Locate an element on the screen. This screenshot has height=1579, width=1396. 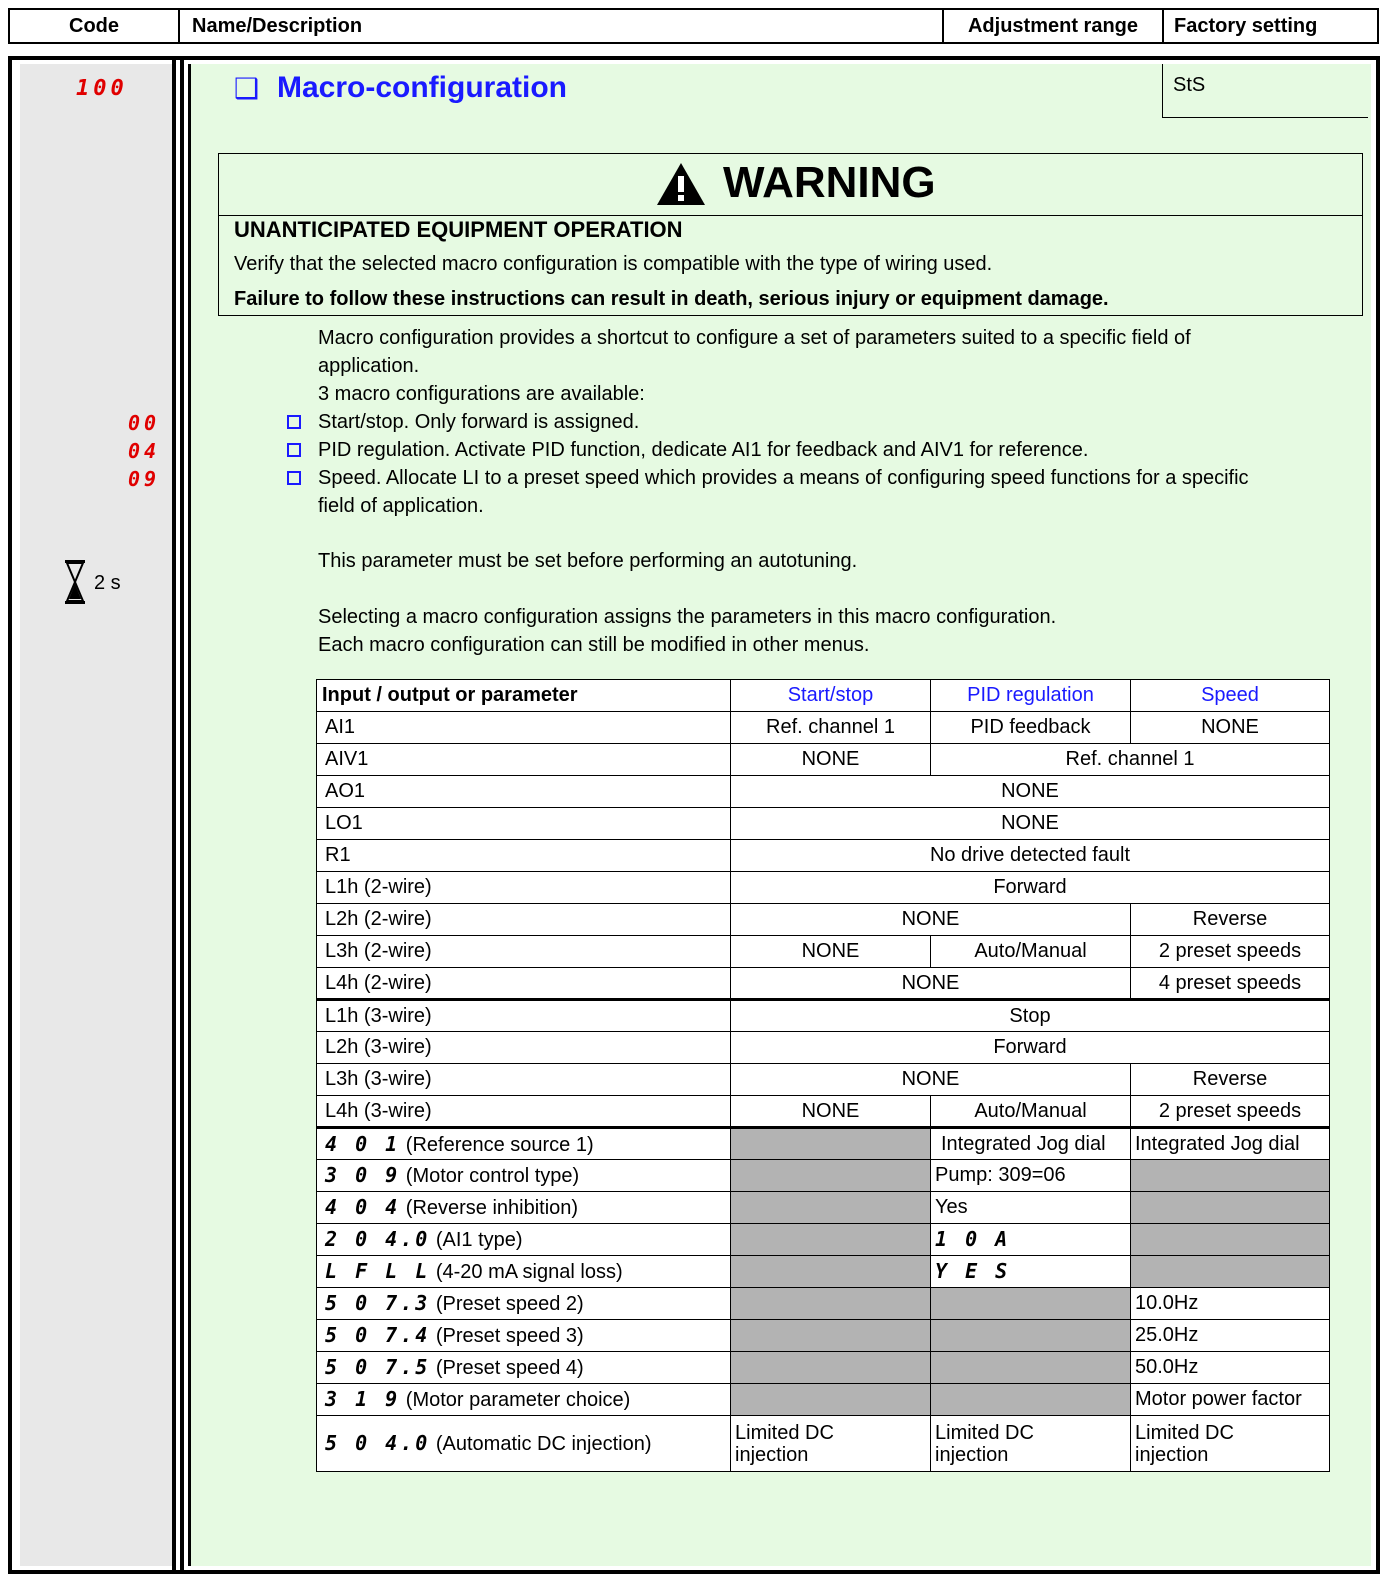
param-desc: (Preset speed 3) is located at coordinates (509, 1336).